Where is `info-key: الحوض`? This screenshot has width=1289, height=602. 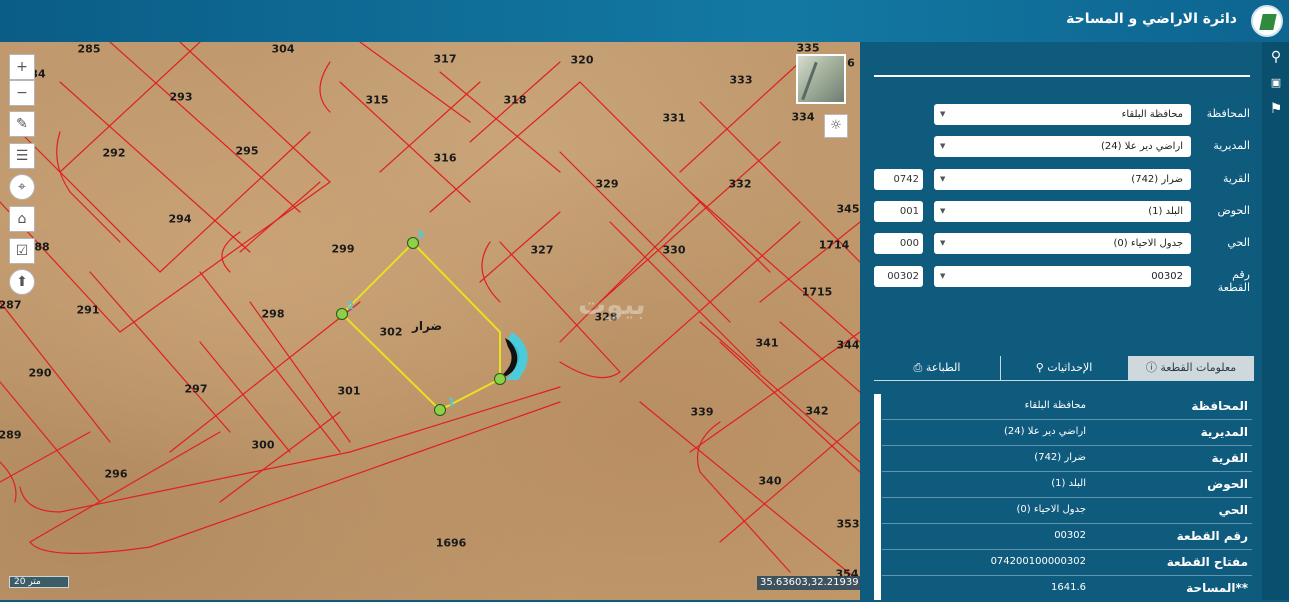 info-key: الحوض is located at coordinates (1227, 484).